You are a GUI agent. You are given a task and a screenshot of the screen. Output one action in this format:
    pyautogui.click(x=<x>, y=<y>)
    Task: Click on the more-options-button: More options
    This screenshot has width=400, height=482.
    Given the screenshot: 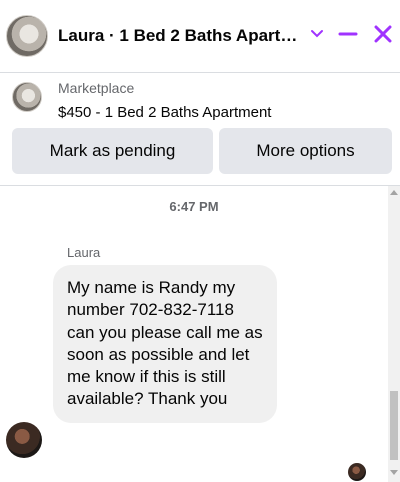 What is the action you would take?
    pyautogui.click(x=305, y=151)
    